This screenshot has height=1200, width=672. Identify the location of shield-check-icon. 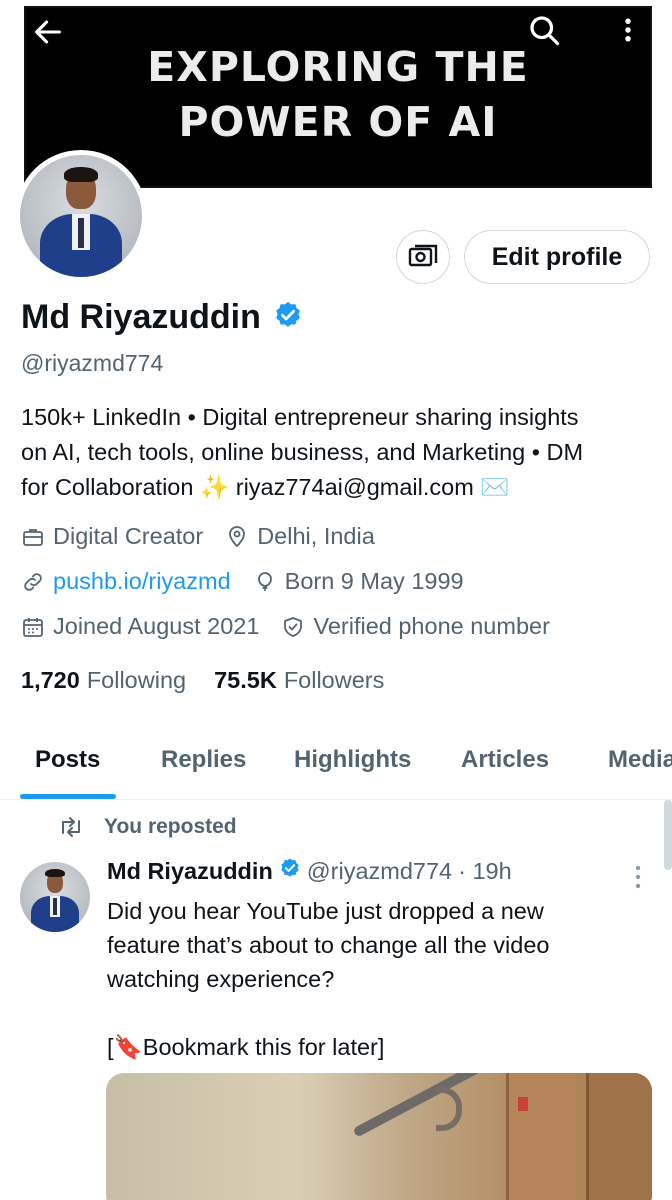
(293, 626).